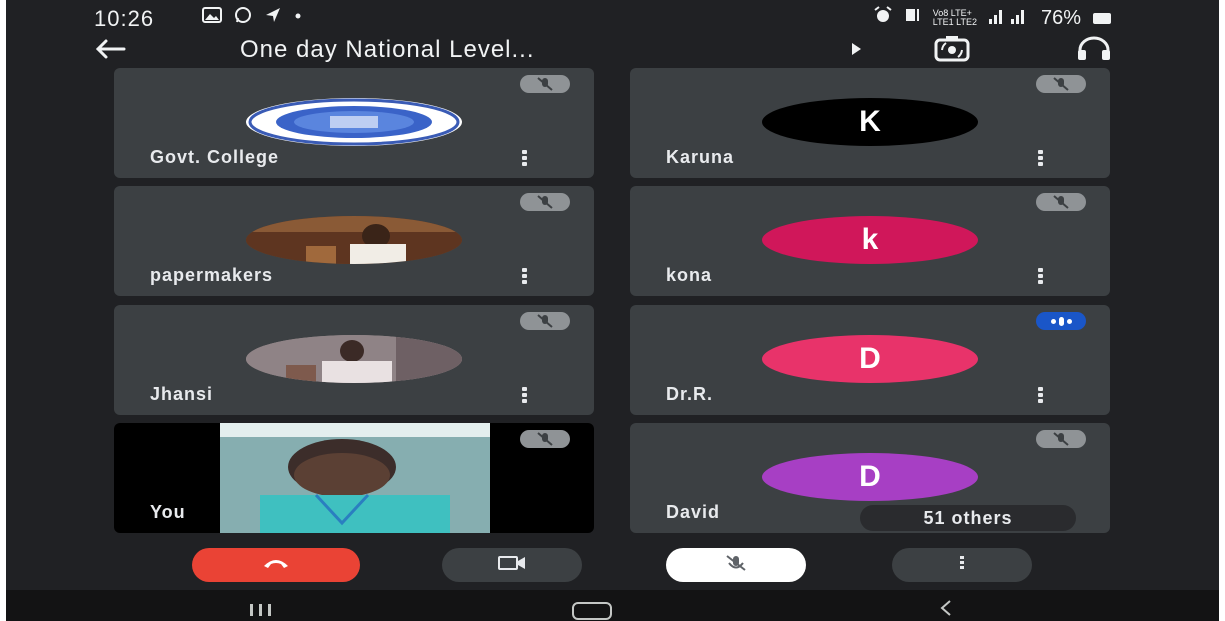 This screenshot has height=621, width=1225. I want to click on participant-tile: papermakers, so click(354, 241).